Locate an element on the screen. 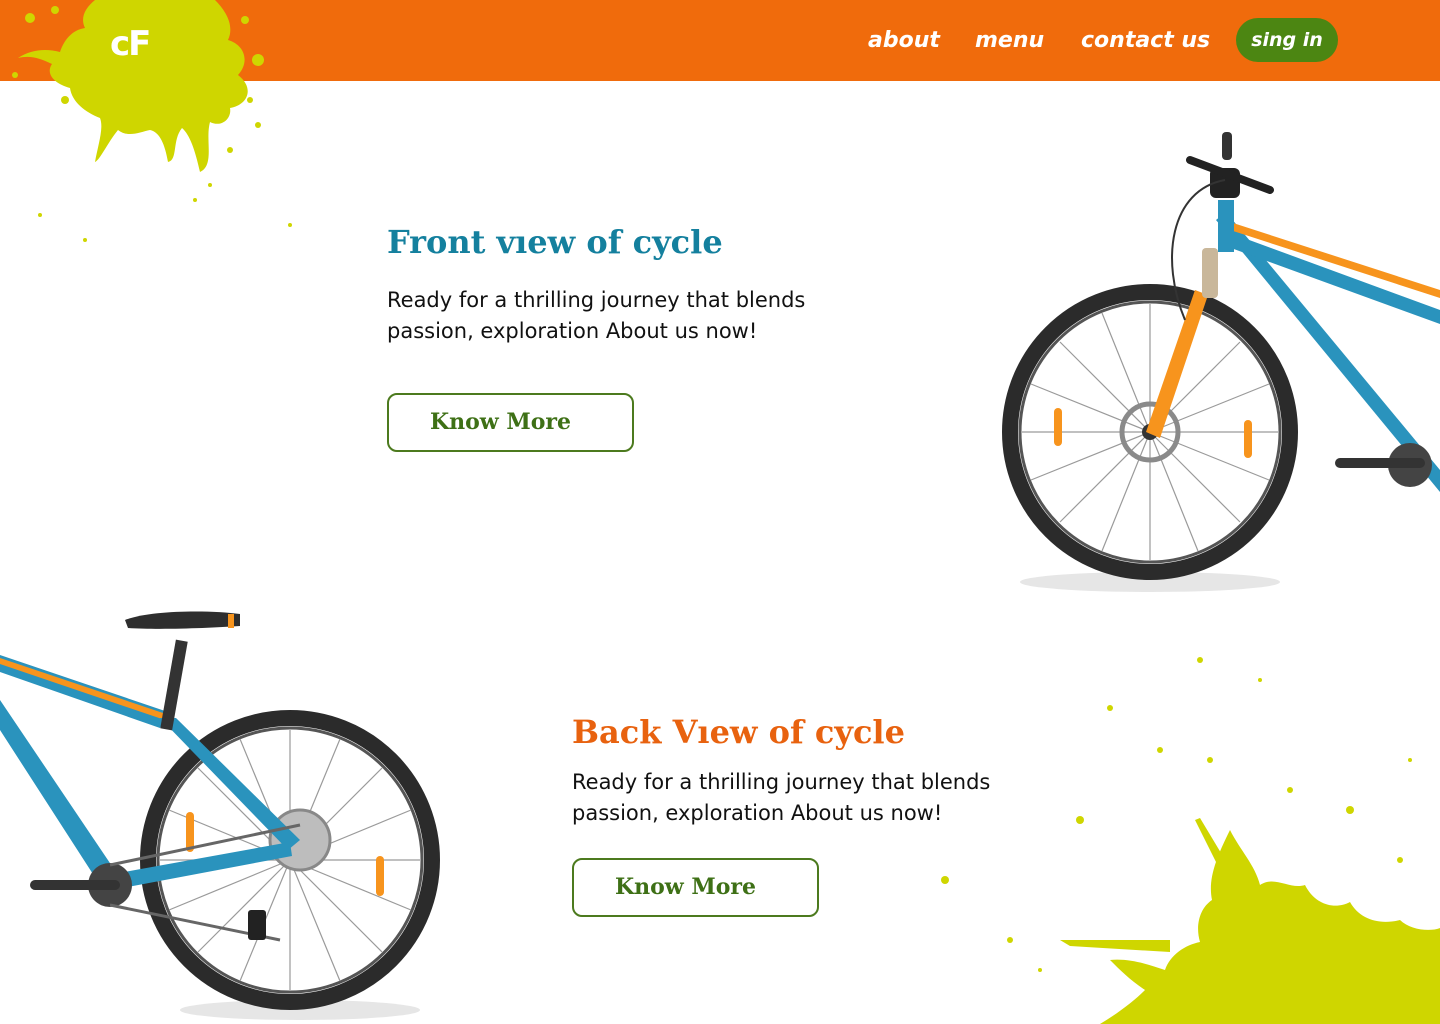 The image size is (1440, 1024). nav-menu-link: menu is located at coordinates (1009, 41).